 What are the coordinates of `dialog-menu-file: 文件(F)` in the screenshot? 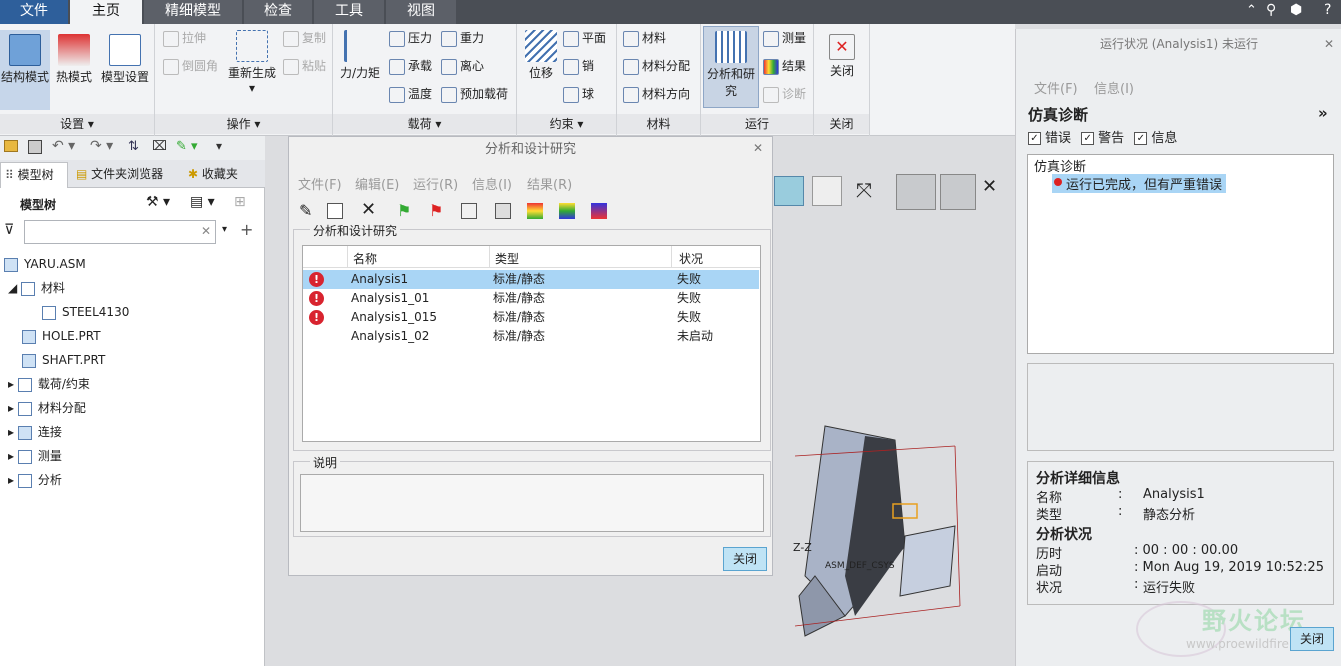 It's located at (320, 183).